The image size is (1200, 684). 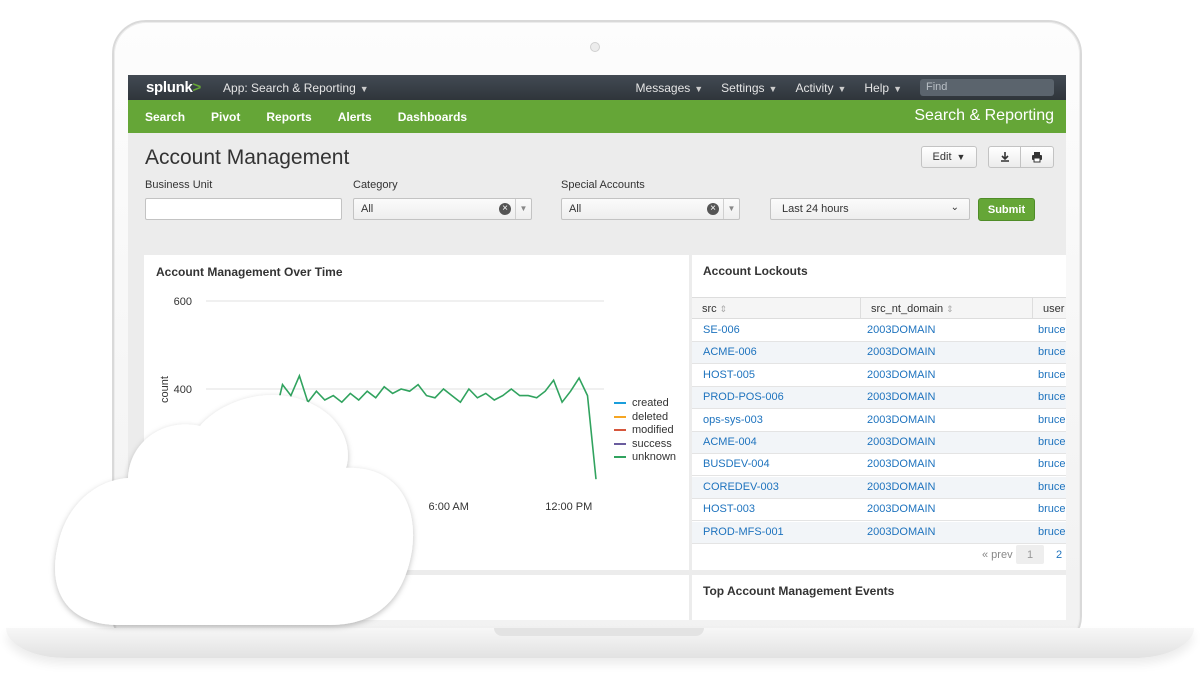 I want to click on table-row: BUSDEV-004 2003DOMAIN bruce, so click(x=879, y=465).